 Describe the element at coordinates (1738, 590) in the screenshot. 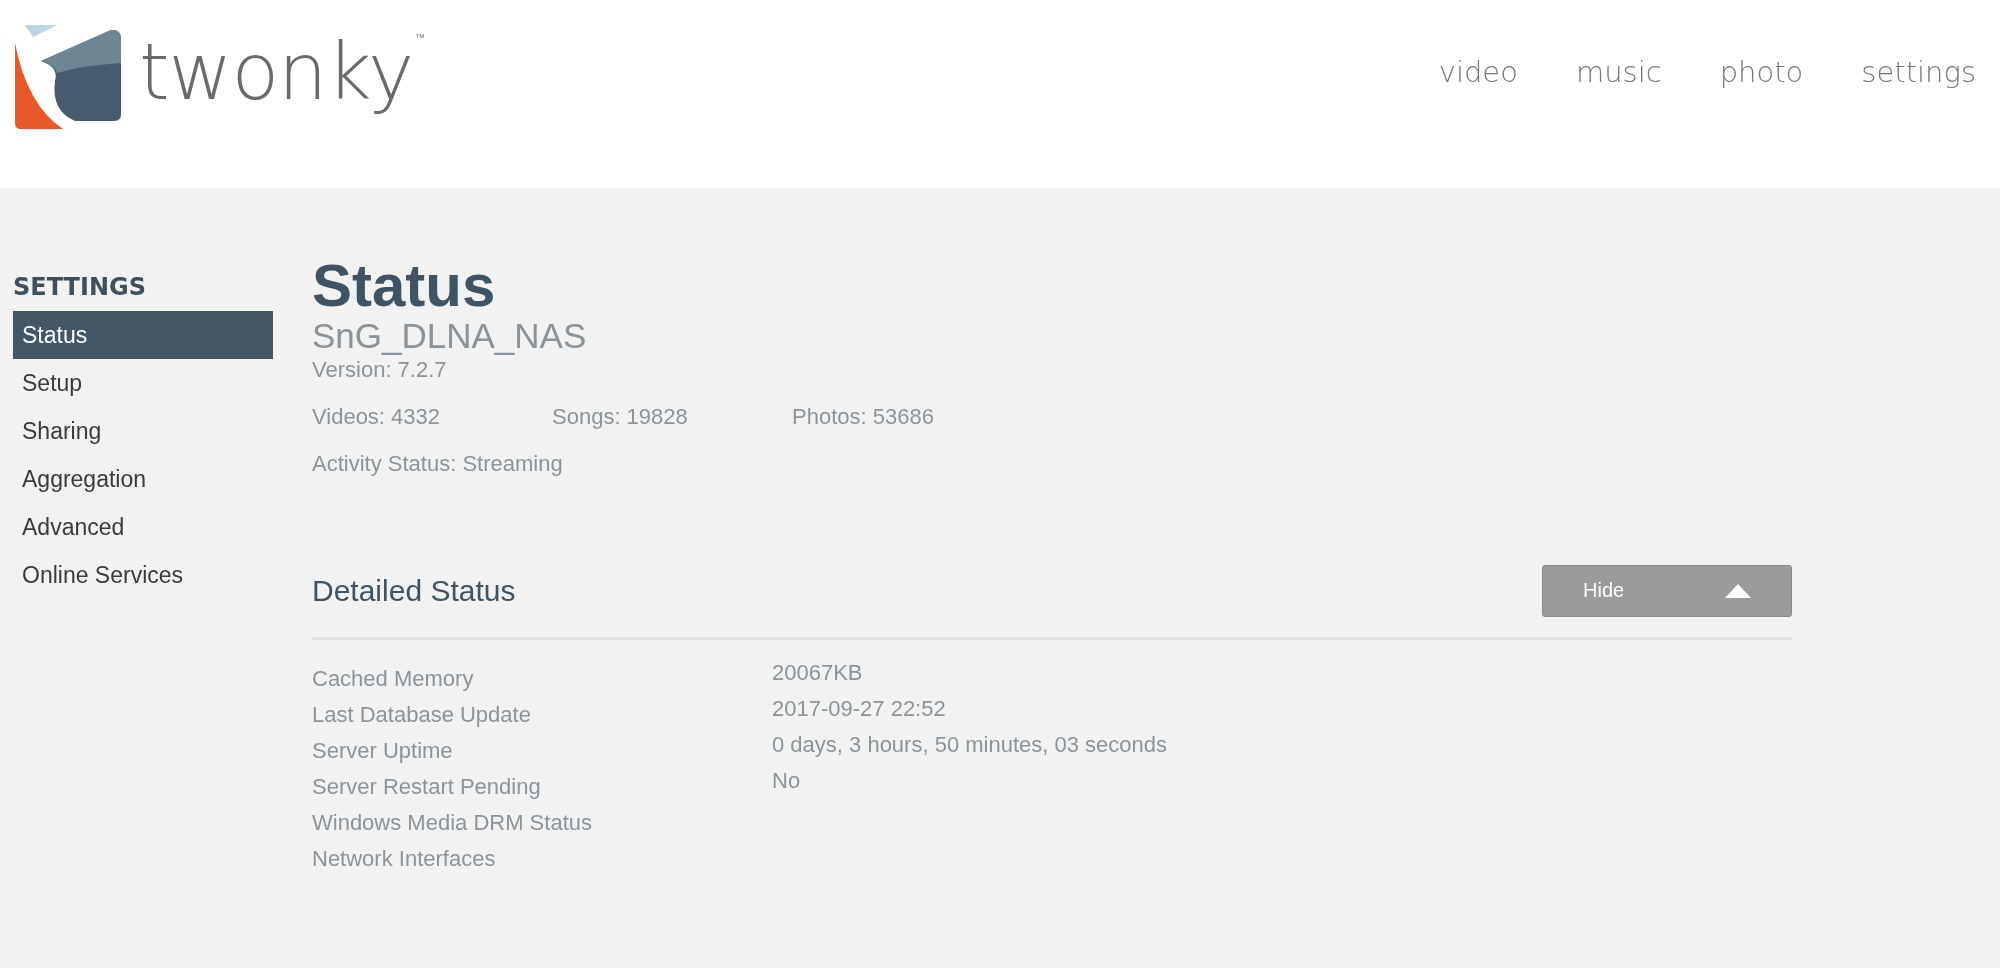

I see `caret-up-icon` at that location.